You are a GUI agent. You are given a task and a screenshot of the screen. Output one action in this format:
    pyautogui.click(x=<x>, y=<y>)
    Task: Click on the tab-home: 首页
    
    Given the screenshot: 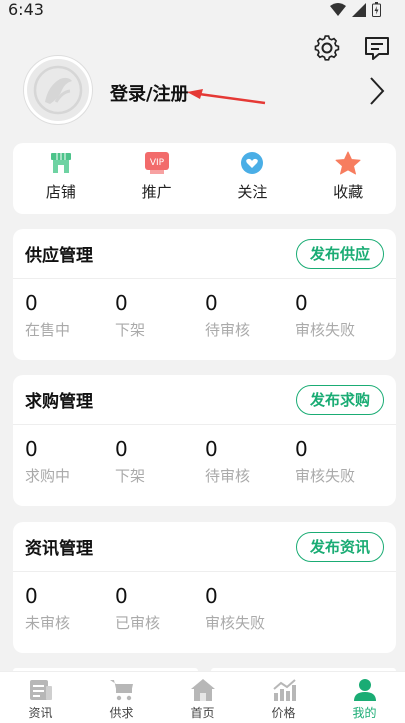 What is the action you would take?
    pyautogui.click(x=202, y=697)
    